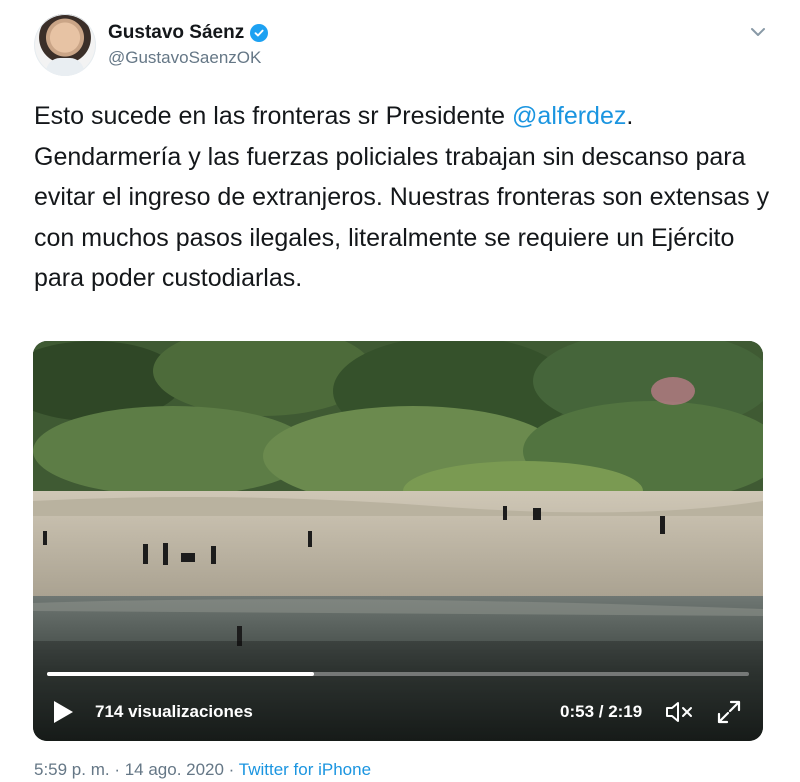 The width and height of the screenshot is (800, 782). I want to click on user-handle: @GustavoSaenzOK, so click(184, 58).